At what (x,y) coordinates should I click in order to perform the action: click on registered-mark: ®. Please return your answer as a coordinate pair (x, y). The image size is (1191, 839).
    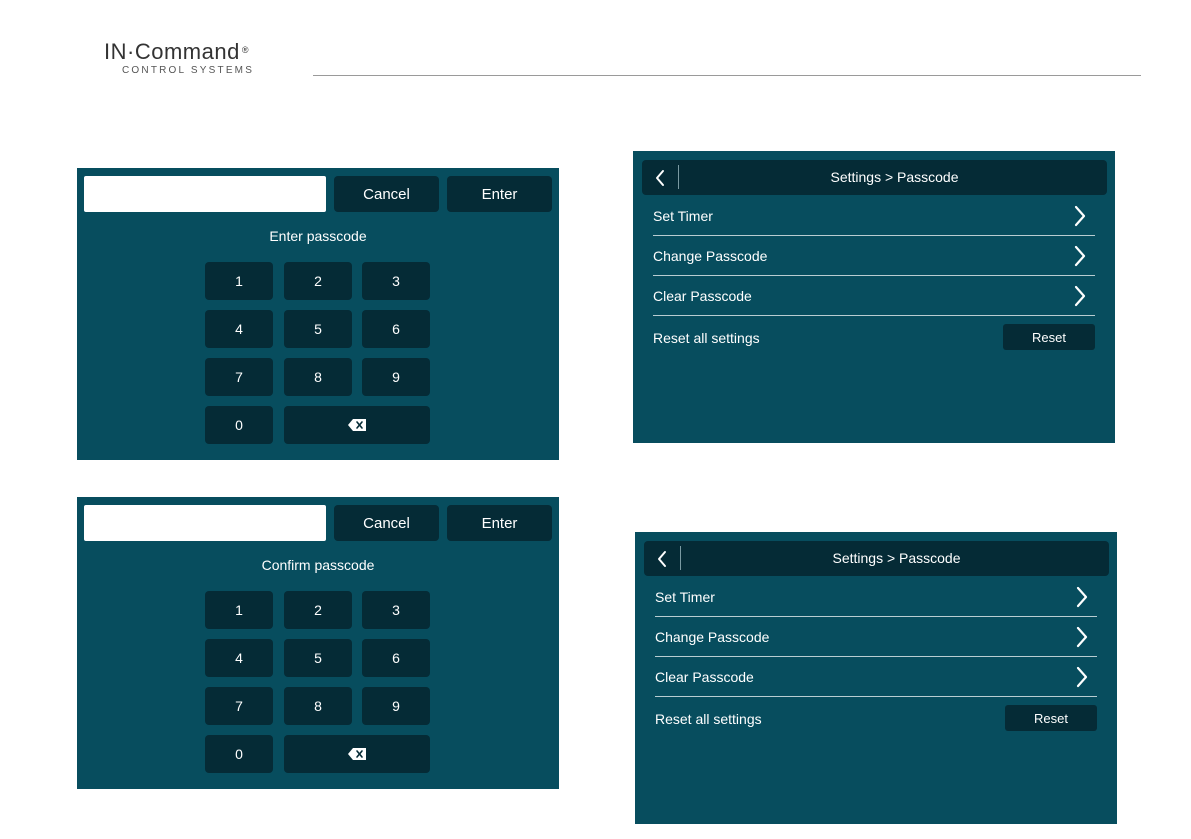
    Looking at the image, I should click on (245, 50).